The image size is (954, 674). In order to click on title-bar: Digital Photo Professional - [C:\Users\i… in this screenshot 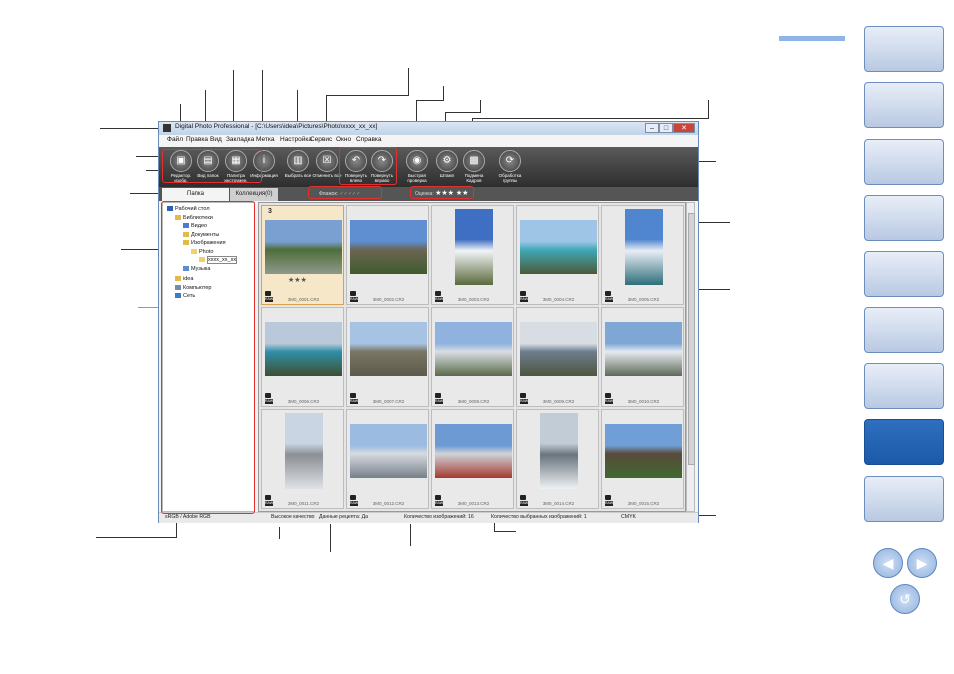, I will do `click(428, 128)`.